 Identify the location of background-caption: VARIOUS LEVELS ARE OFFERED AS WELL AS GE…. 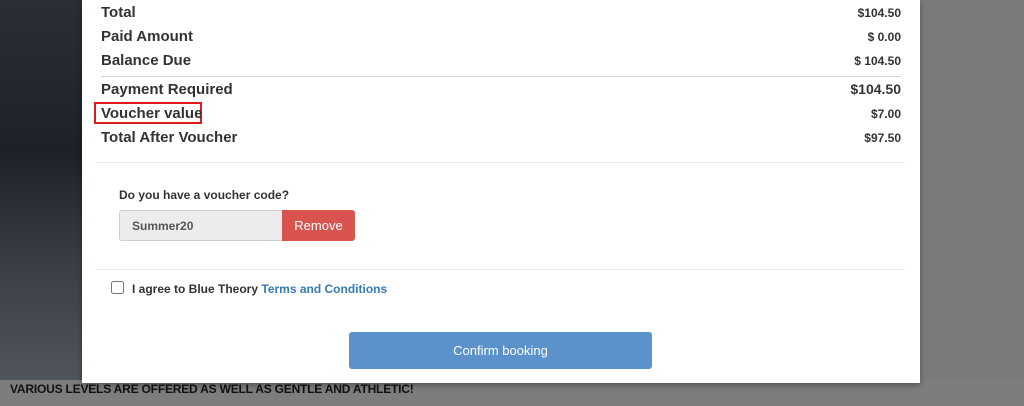
(212, 389).